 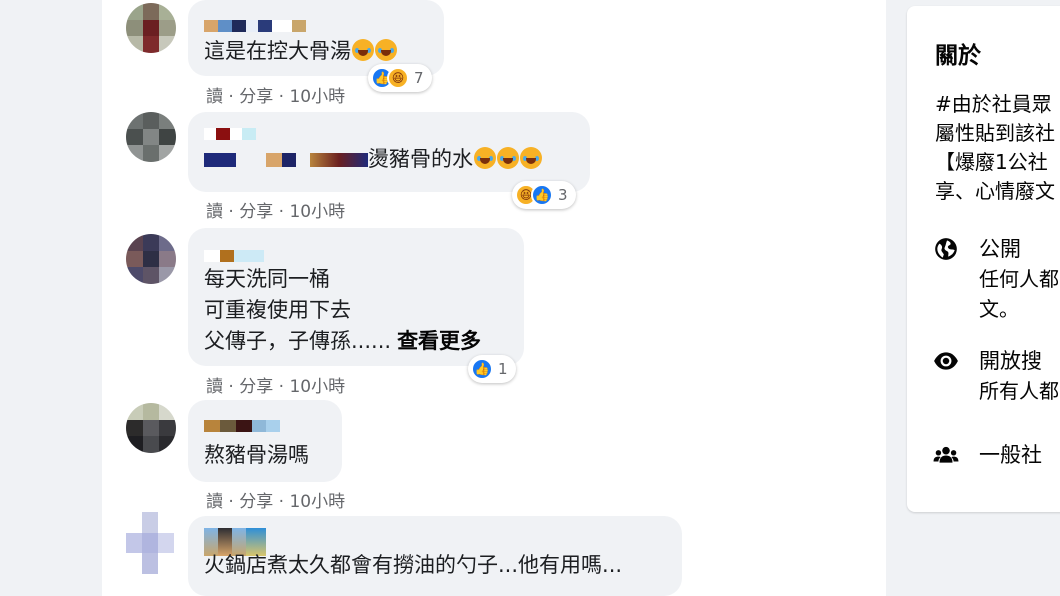 What do you see at coordinates (563, 195) in the screenshot?
I see `reaction-count: 3` at bounding box center [563, 195].